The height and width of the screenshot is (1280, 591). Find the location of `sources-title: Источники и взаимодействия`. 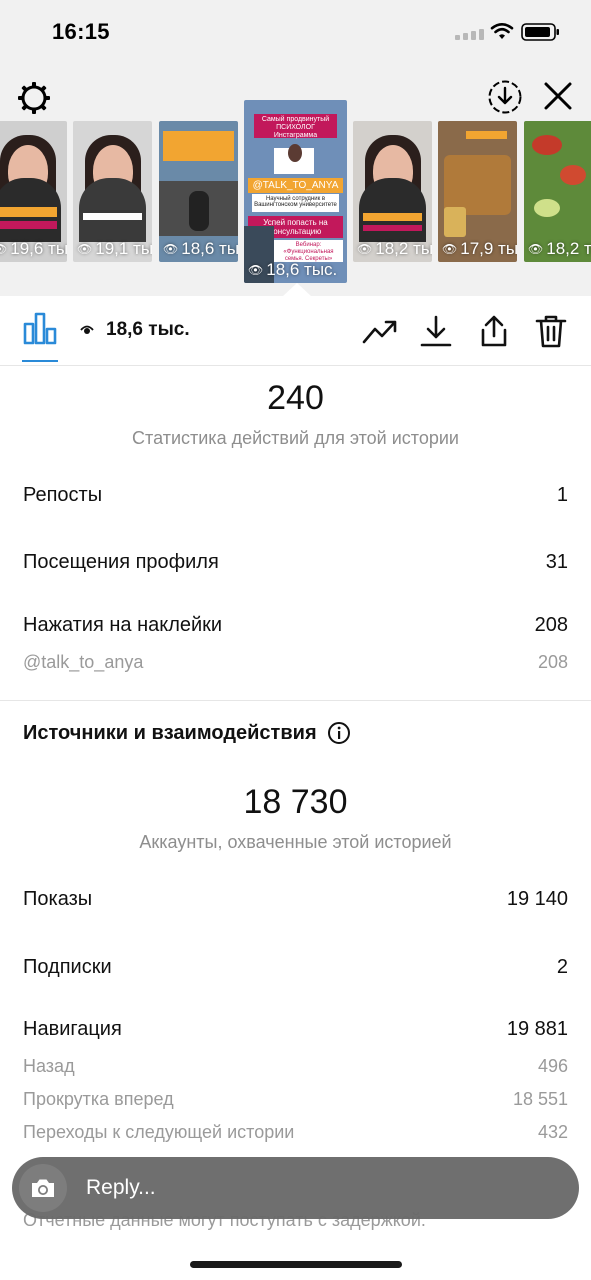

sources-title: Источники и взаимодействия is located at coordinates (170, 732).